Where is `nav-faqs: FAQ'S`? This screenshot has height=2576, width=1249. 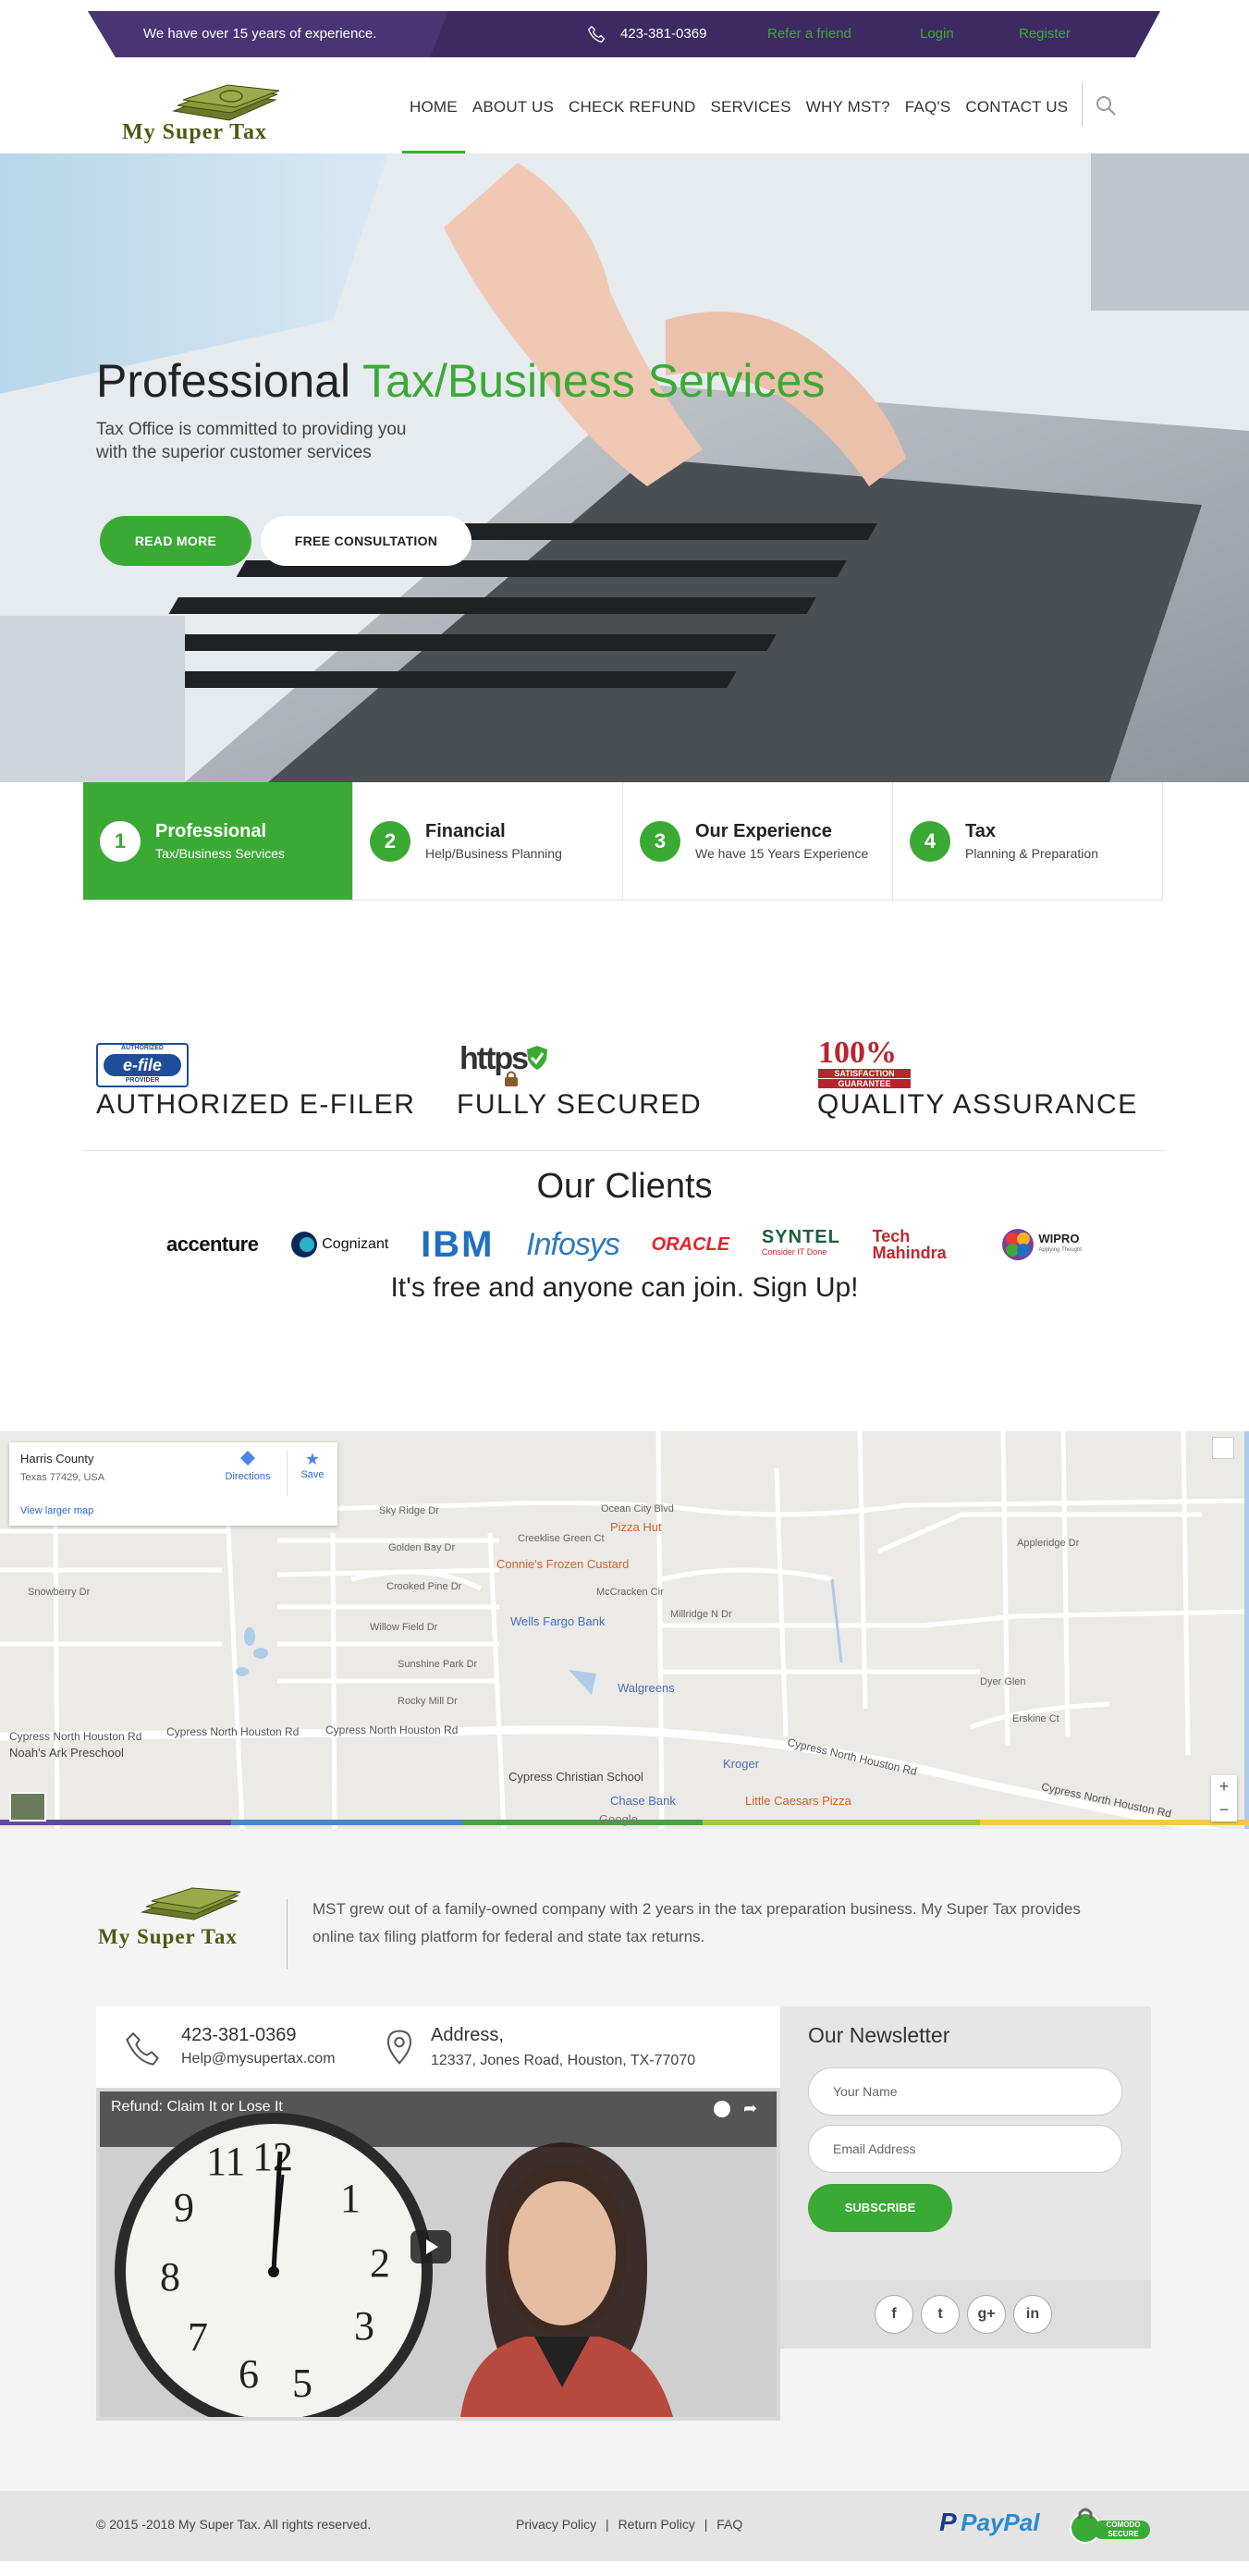 nav-faqs: FAQ'S is located at coordinates (928, 107).